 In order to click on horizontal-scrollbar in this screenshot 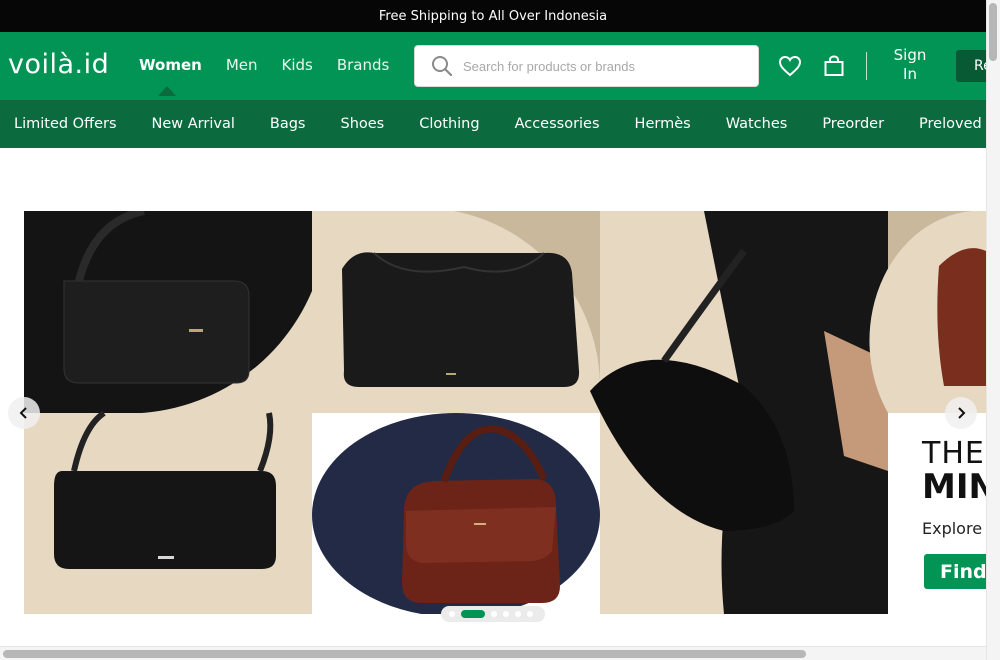, I will do `click(493, 653)`.